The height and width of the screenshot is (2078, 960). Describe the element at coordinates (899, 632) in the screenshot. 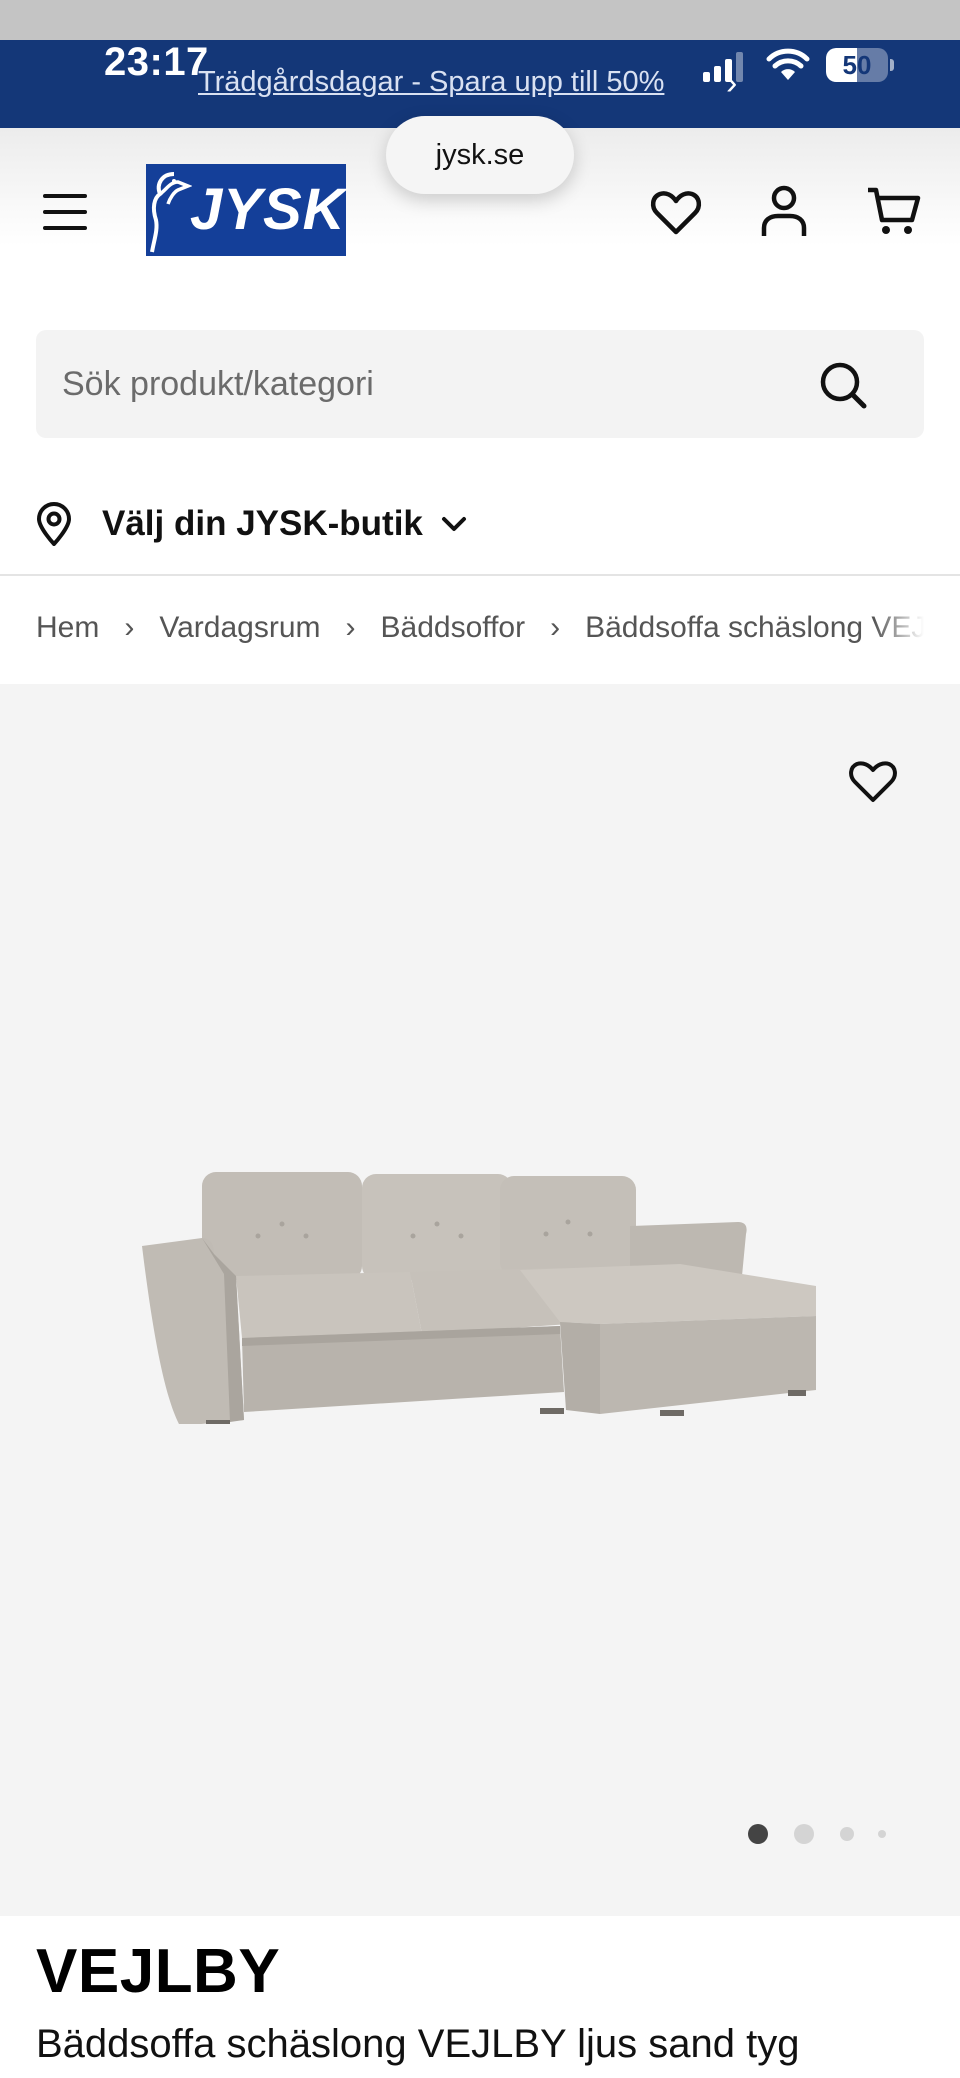

I see `breadcrumb-fade` at that location.